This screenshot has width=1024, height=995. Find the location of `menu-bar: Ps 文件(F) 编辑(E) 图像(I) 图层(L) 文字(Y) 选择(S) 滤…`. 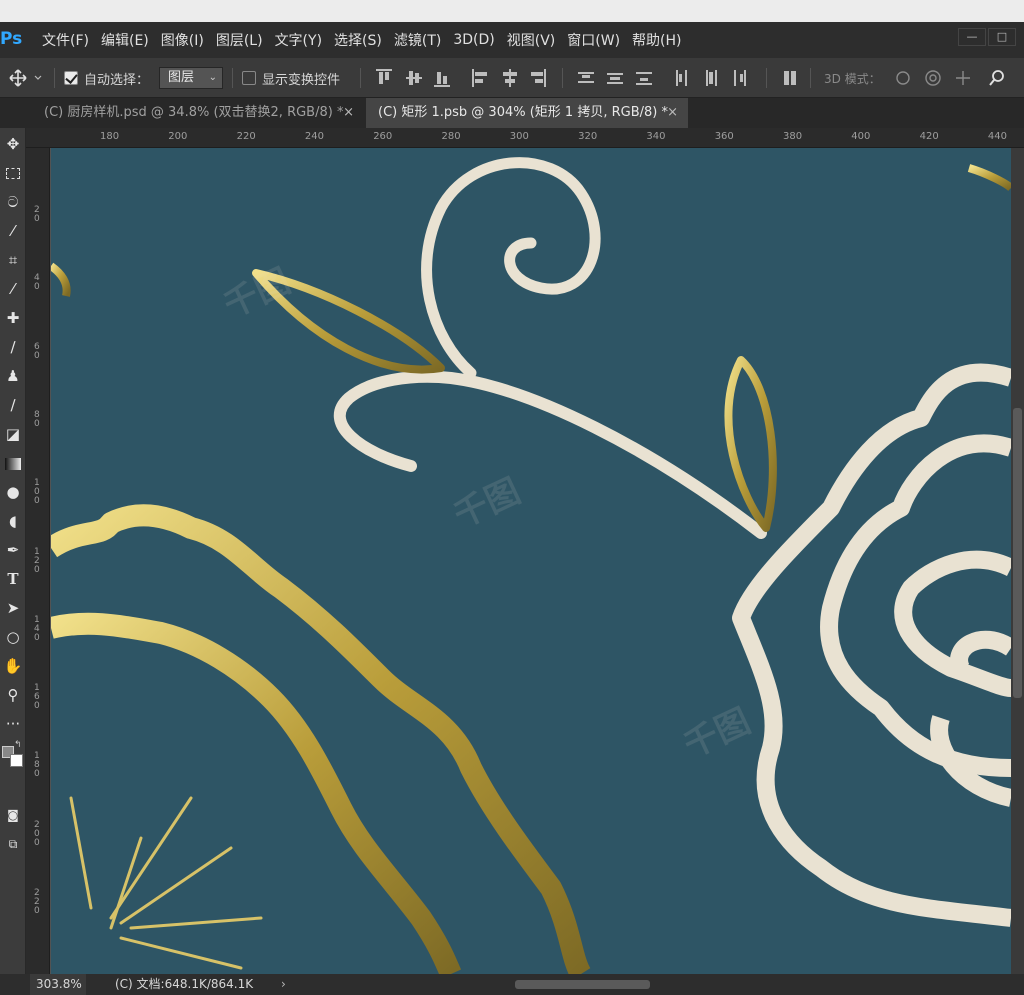

menu-bar: Ps 文件(F) 编辑(E) 图像(I) 图层(L) 文字(Y) 选择(S) 滤… is located at coordinates (512, 40).